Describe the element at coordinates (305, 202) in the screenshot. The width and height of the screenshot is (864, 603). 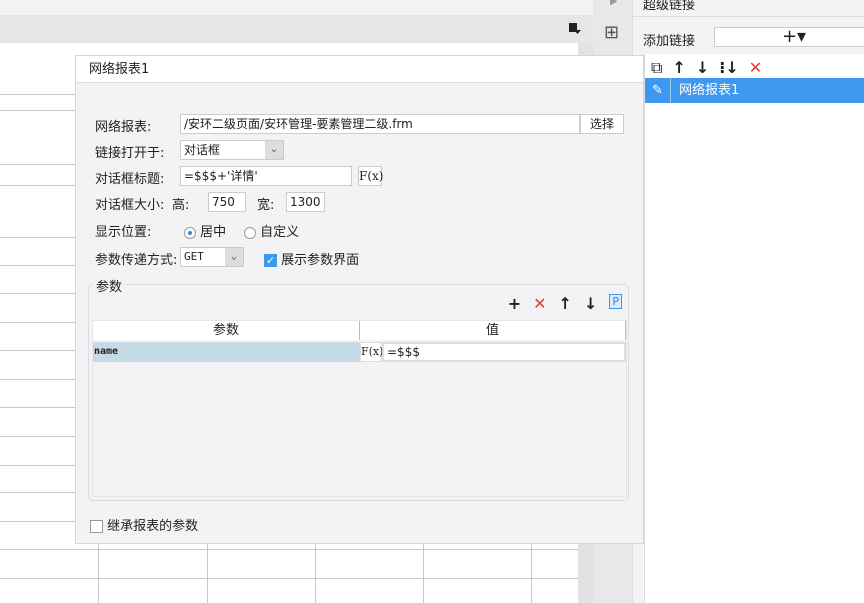
I see `width-input: 1300` at that location.